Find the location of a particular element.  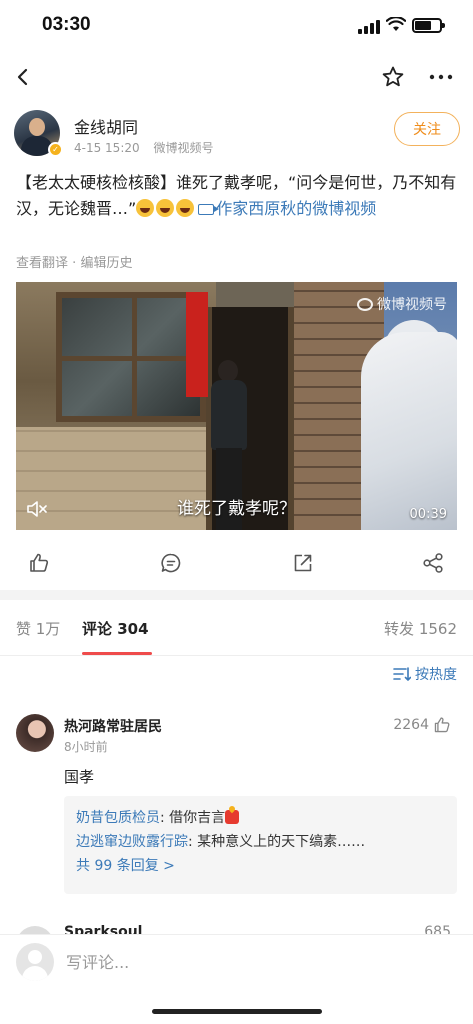

commenter-avatar is located at coordinates (35, 733).